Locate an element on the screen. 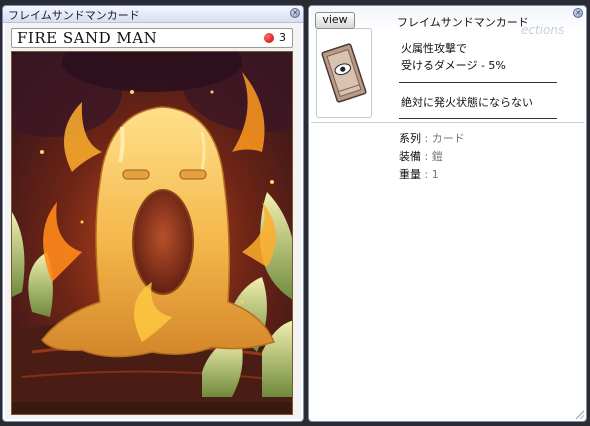  attribute-type: 系列 : カード is located at coordinates (432, 138).